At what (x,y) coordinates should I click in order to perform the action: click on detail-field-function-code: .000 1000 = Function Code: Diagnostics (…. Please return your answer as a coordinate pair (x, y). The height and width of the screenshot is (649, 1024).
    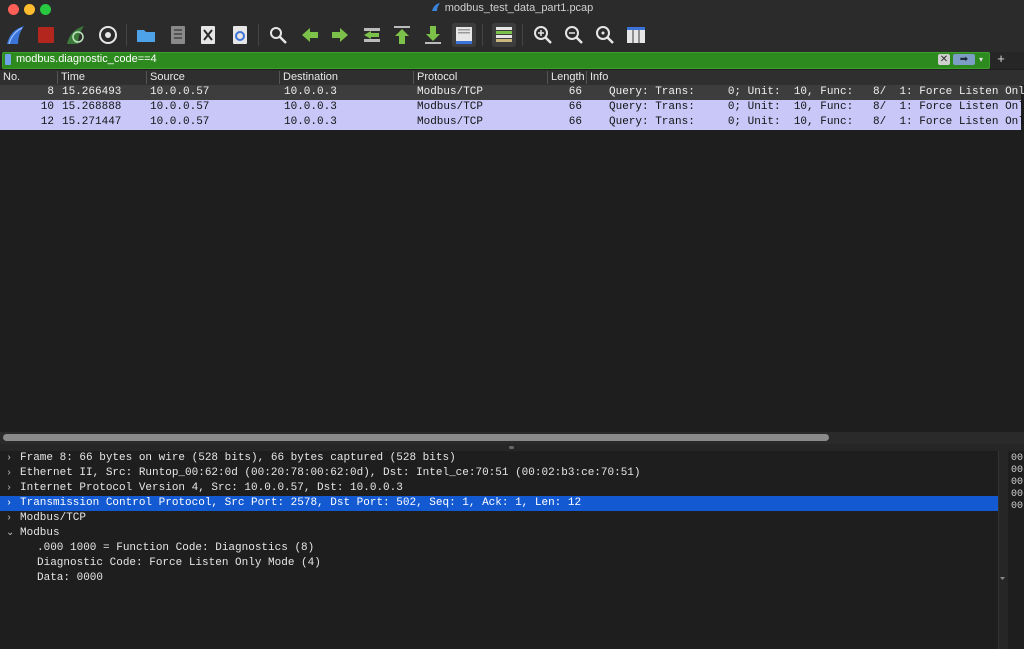
    Looking at the image, I should click on (499, 548).